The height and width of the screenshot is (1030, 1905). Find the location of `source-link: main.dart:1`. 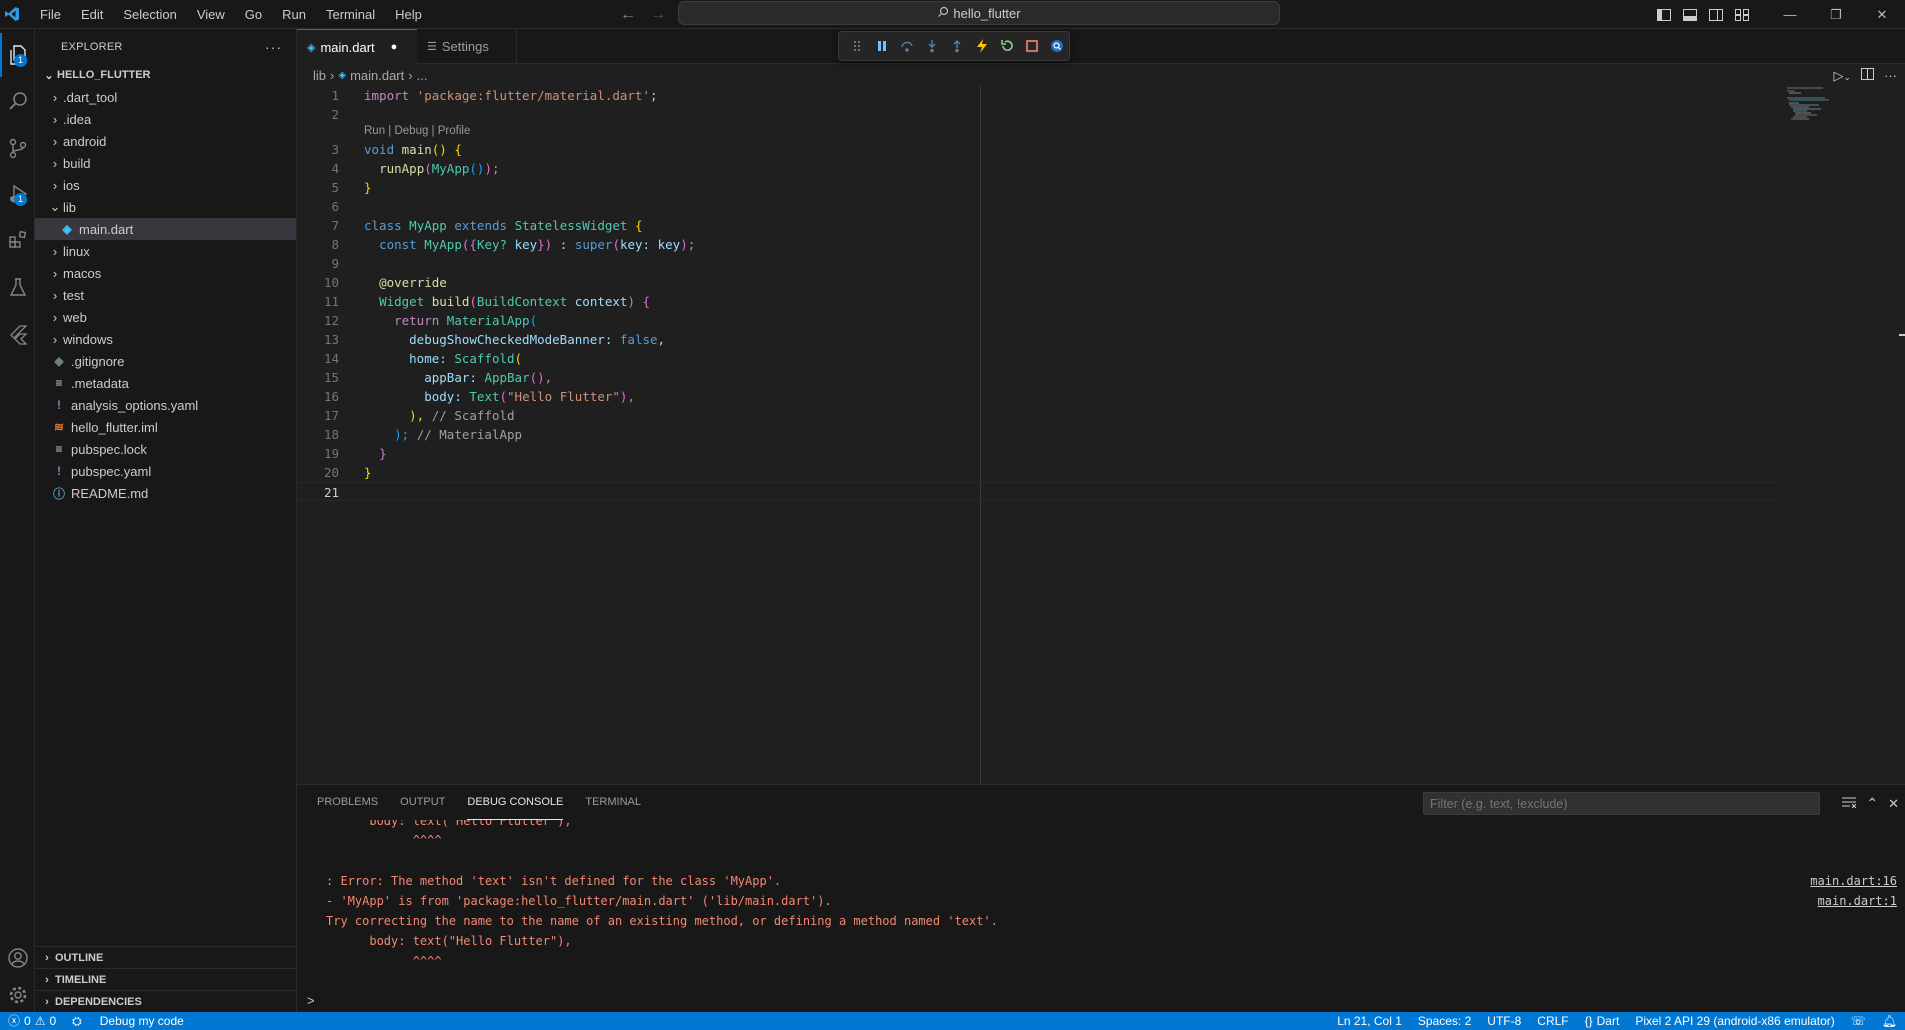

source-link: main.dart:1 is located at coordinates (1857, 901).